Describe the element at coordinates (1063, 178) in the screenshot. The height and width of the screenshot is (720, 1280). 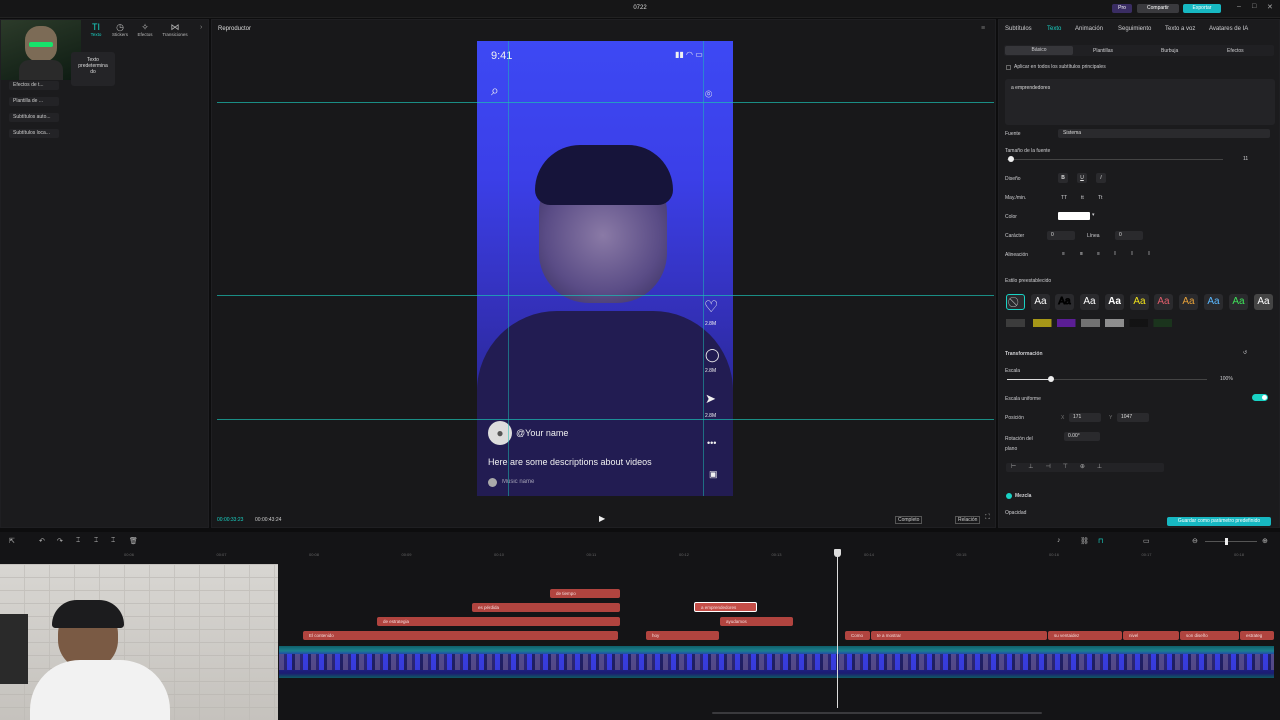
I see `bold-button: B` at that location.